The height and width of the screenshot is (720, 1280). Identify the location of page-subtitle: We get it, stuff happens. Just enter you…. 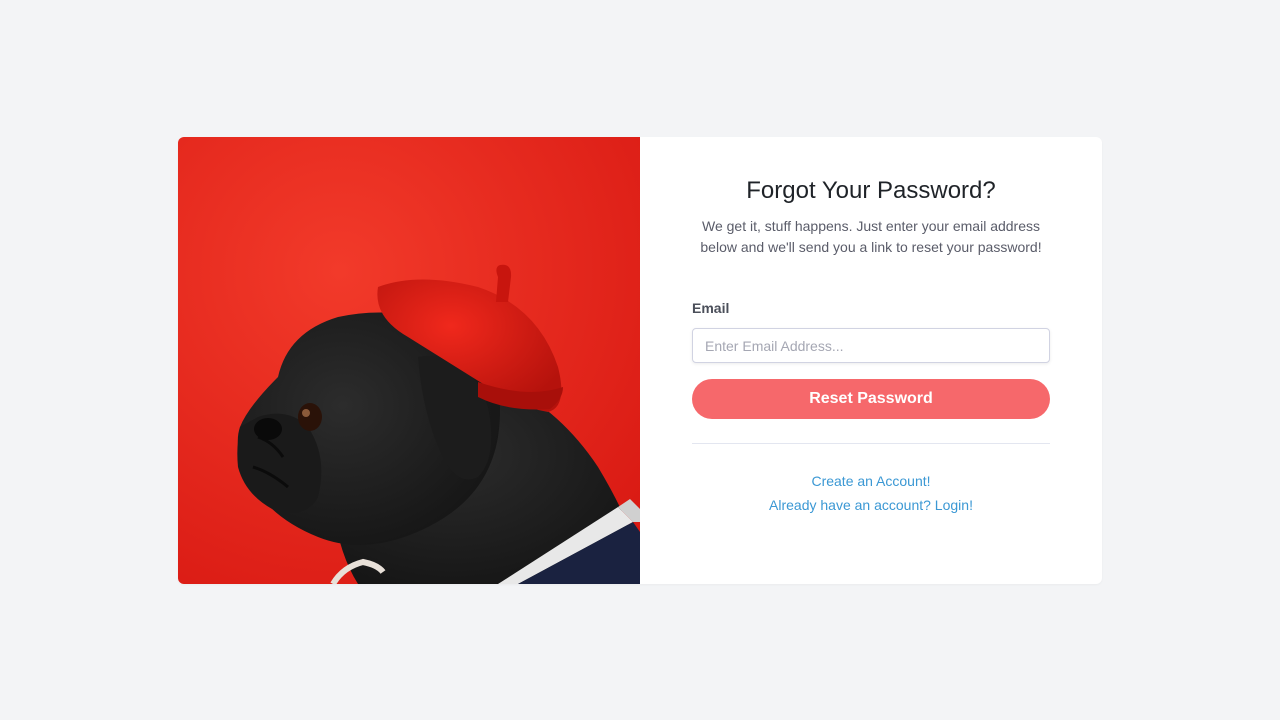
(871, 236).